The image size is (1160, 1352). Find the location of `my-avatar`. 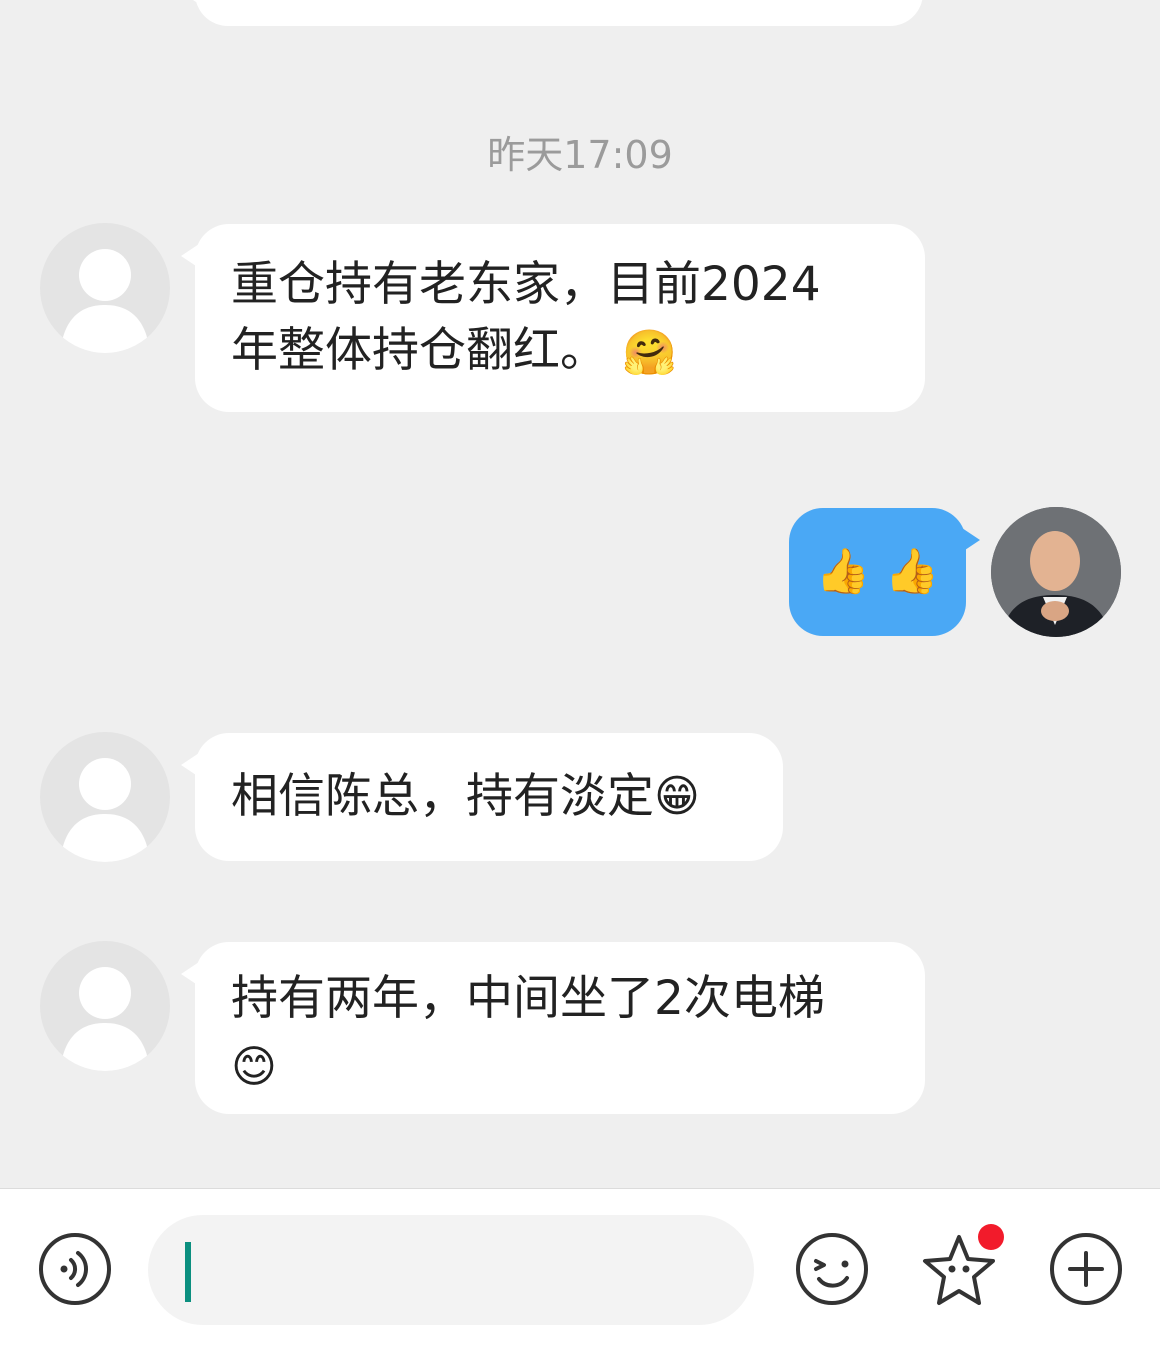

my-avatar is located at coordinates (1056, 572).